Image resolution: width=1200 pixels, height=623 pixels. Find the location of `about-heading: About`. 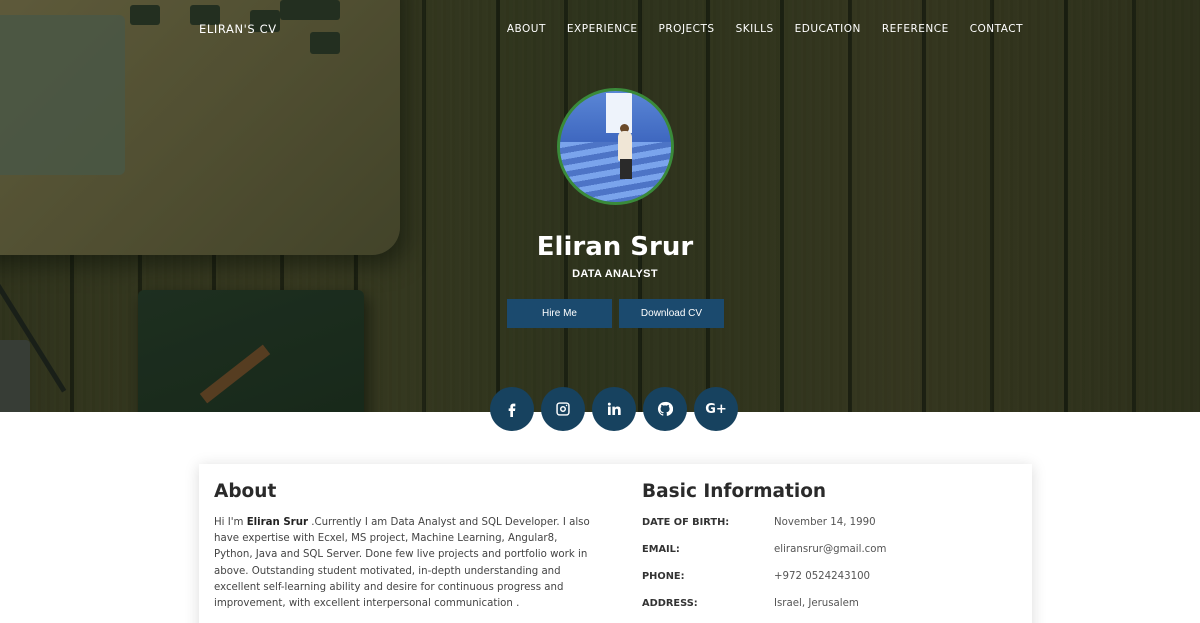

about-heading: About is located at coordinates (245, 491).